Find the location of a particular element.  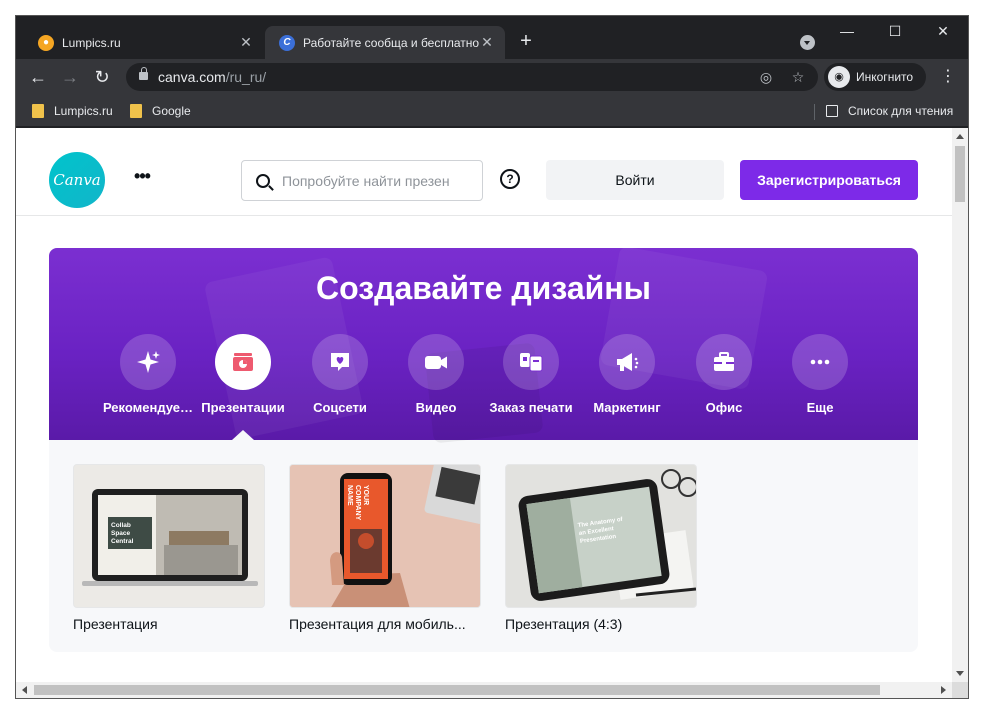

template-thumbnail: YOUR COMPANY NAME is located at coordinates (385, 536).